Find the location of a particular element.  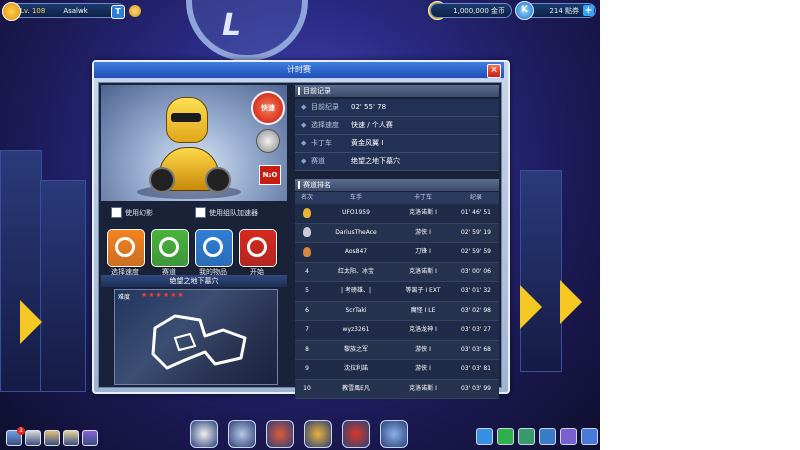

bottom-left-toolbar: 1 is located at coordinates (52, 436).